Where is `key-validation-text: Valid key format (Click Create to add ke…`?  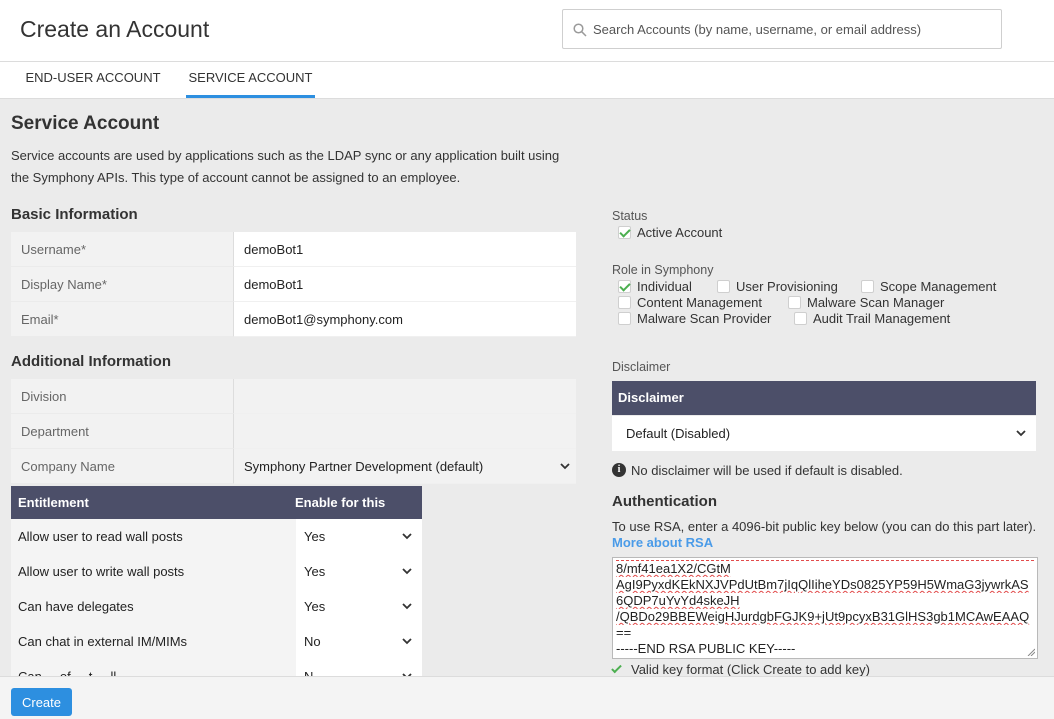
key-validation-text: Valid key format (Click Create to add ke… is located at coordinates (750, 669).